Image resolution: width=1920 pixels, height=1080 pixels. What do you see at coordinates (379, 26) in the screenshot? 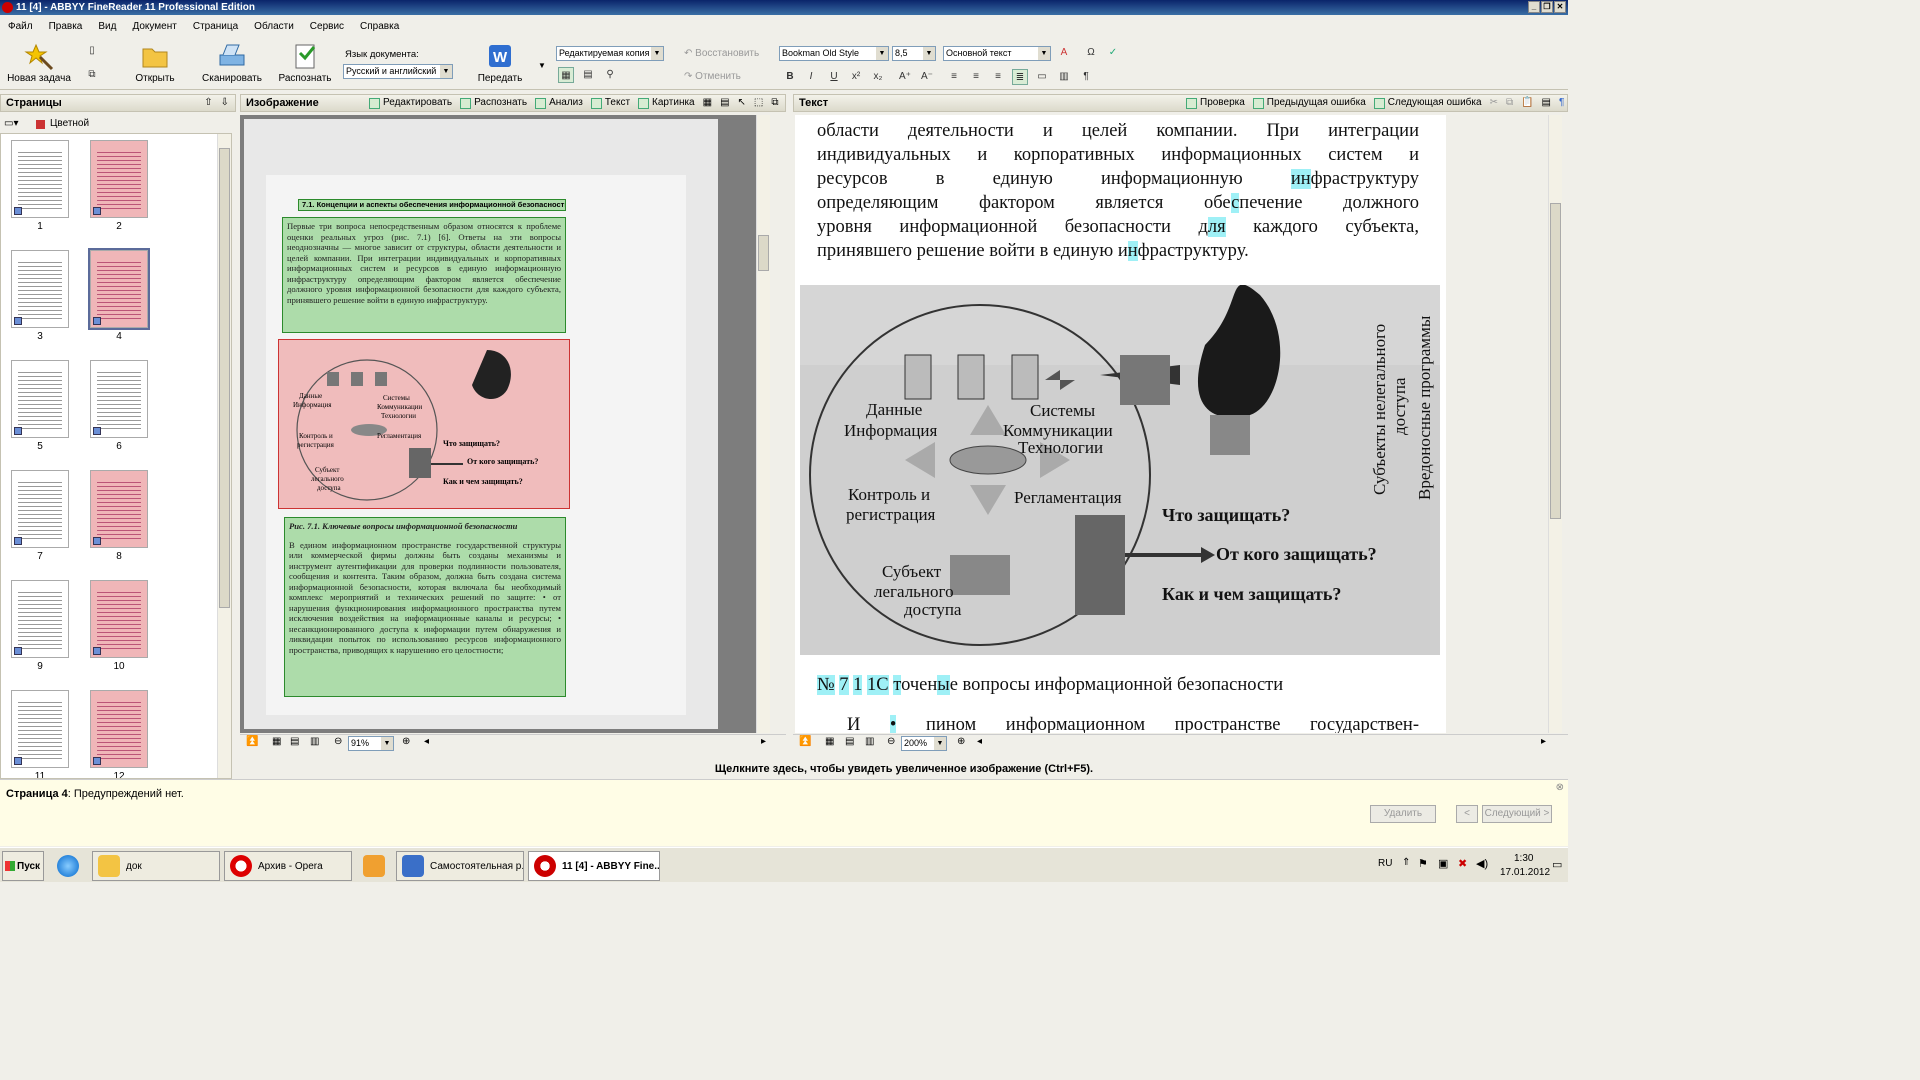
I see `menu-help: Справка` at bounding box center [379, 26].